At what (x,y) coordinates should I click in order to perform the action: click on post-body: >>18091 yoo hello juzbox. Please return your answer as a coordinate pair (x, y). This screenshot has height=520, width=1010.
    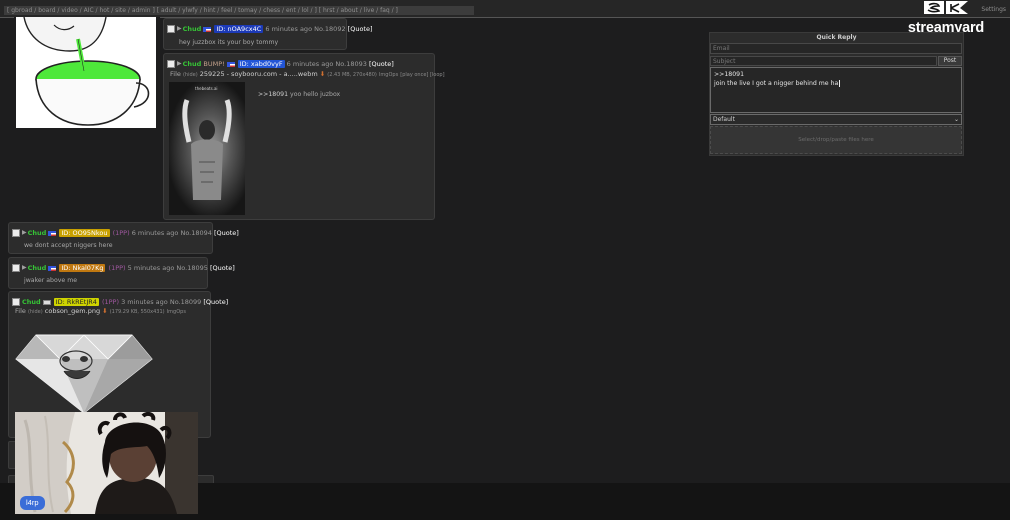
    Looking at the image, I should click on (299, 94).